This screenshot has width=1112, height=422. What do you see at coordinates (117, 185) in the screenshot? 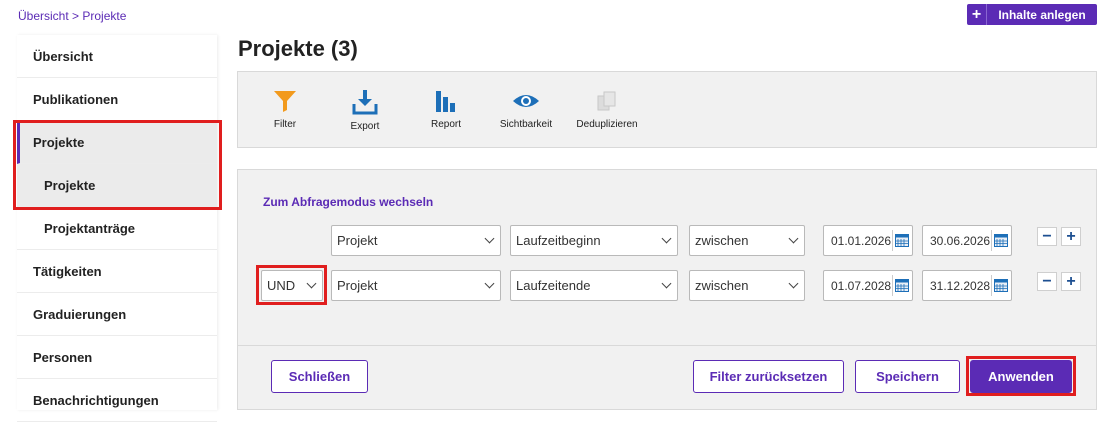
I see `sidebar-subitem-projects: Projekte` at bounding box center [117, 185].